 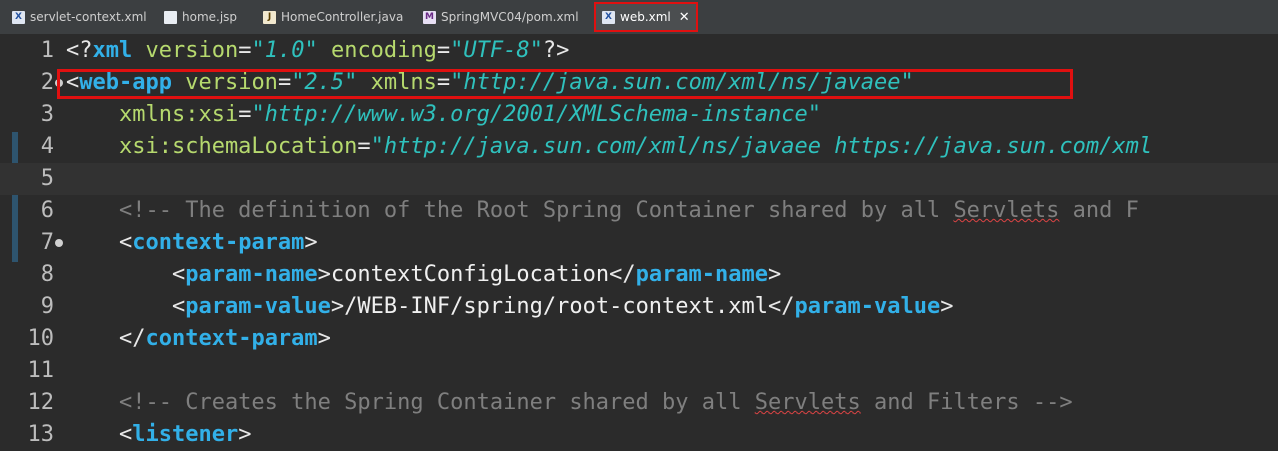 I want to click on pom-file-icon: M, so click(x=429, y=17).